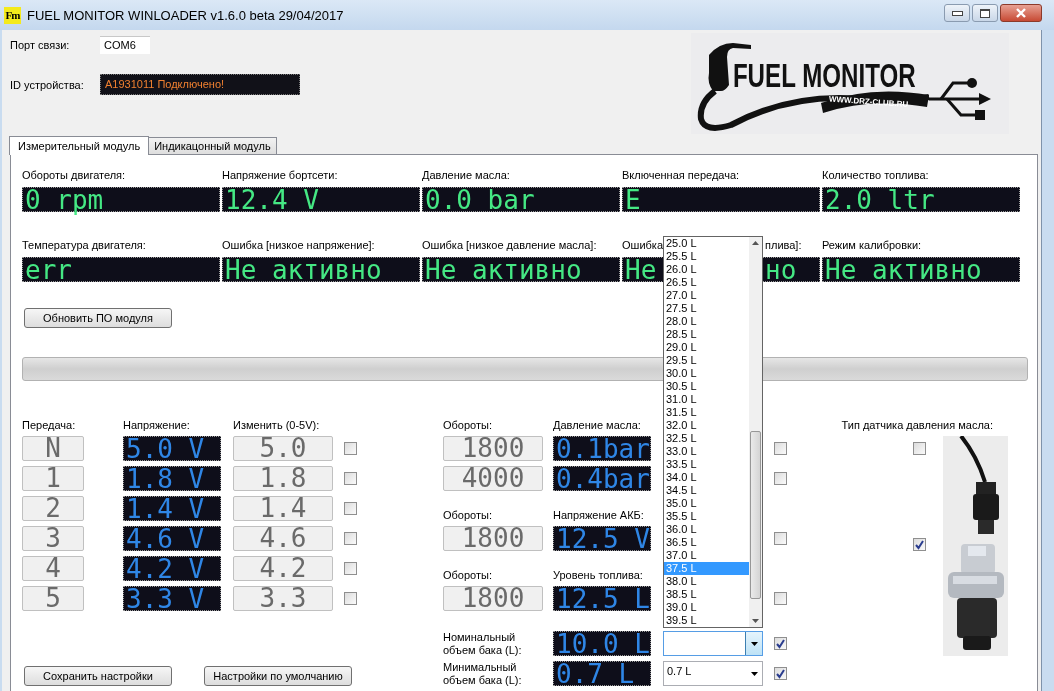 Image resolution: width=1054 pixels, height=691 pixels. I want to click on reading-display: 12.4 V, so click(321, 199).